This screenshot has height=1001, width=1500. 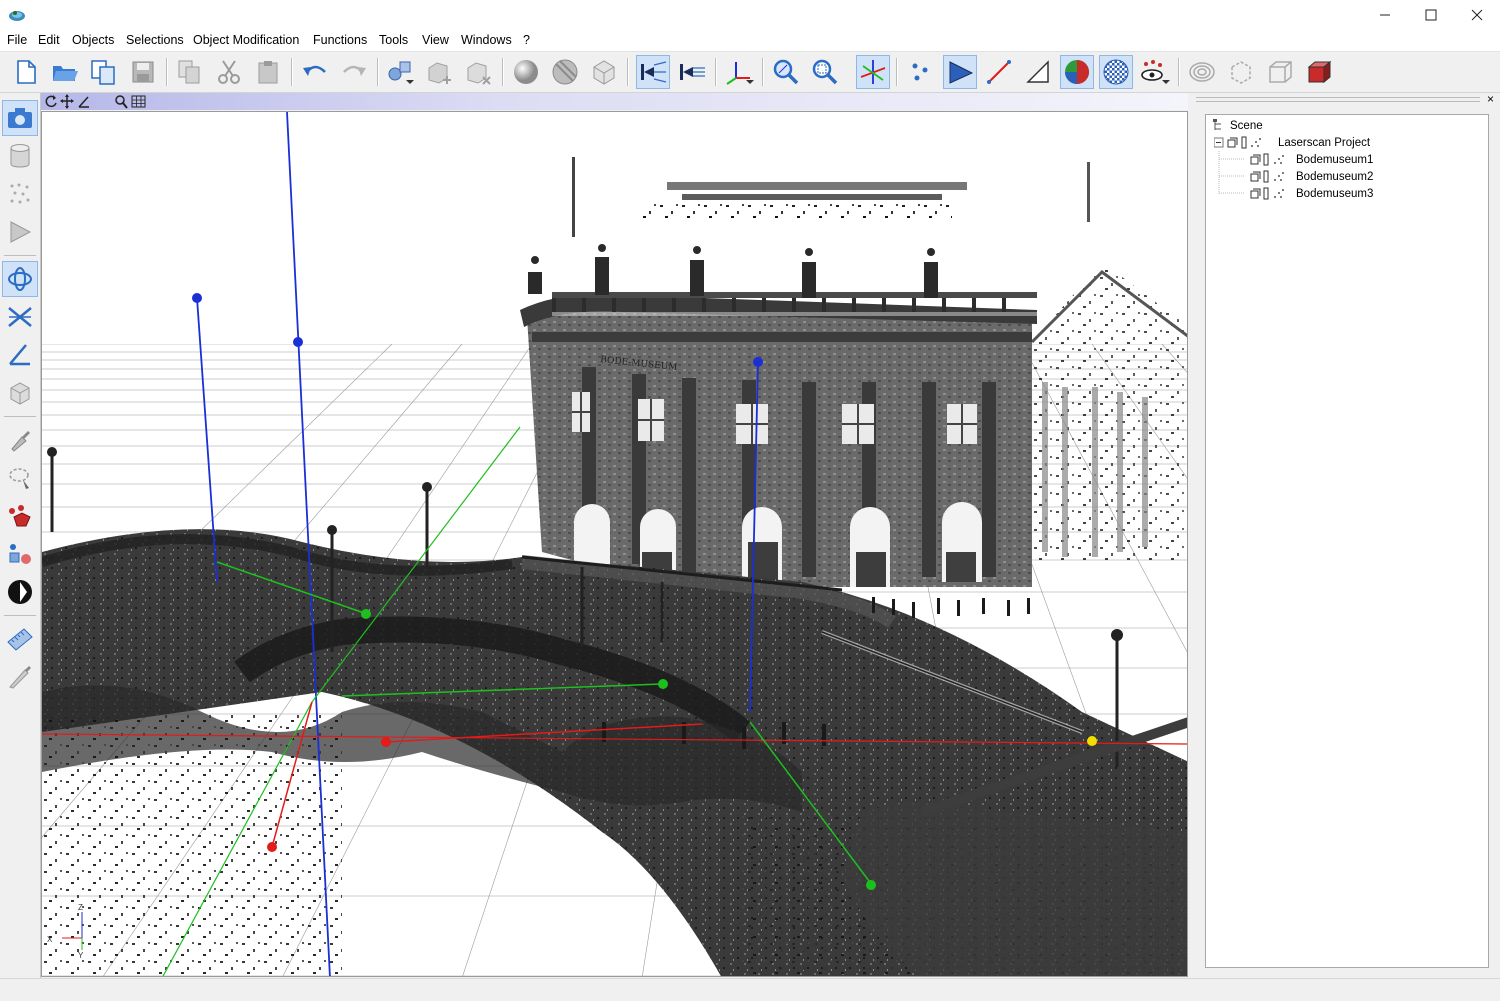 What do you see at coordinates (1477, 15) in the screenshot?
I see `close-icon` at bounding box center [1477, 15].